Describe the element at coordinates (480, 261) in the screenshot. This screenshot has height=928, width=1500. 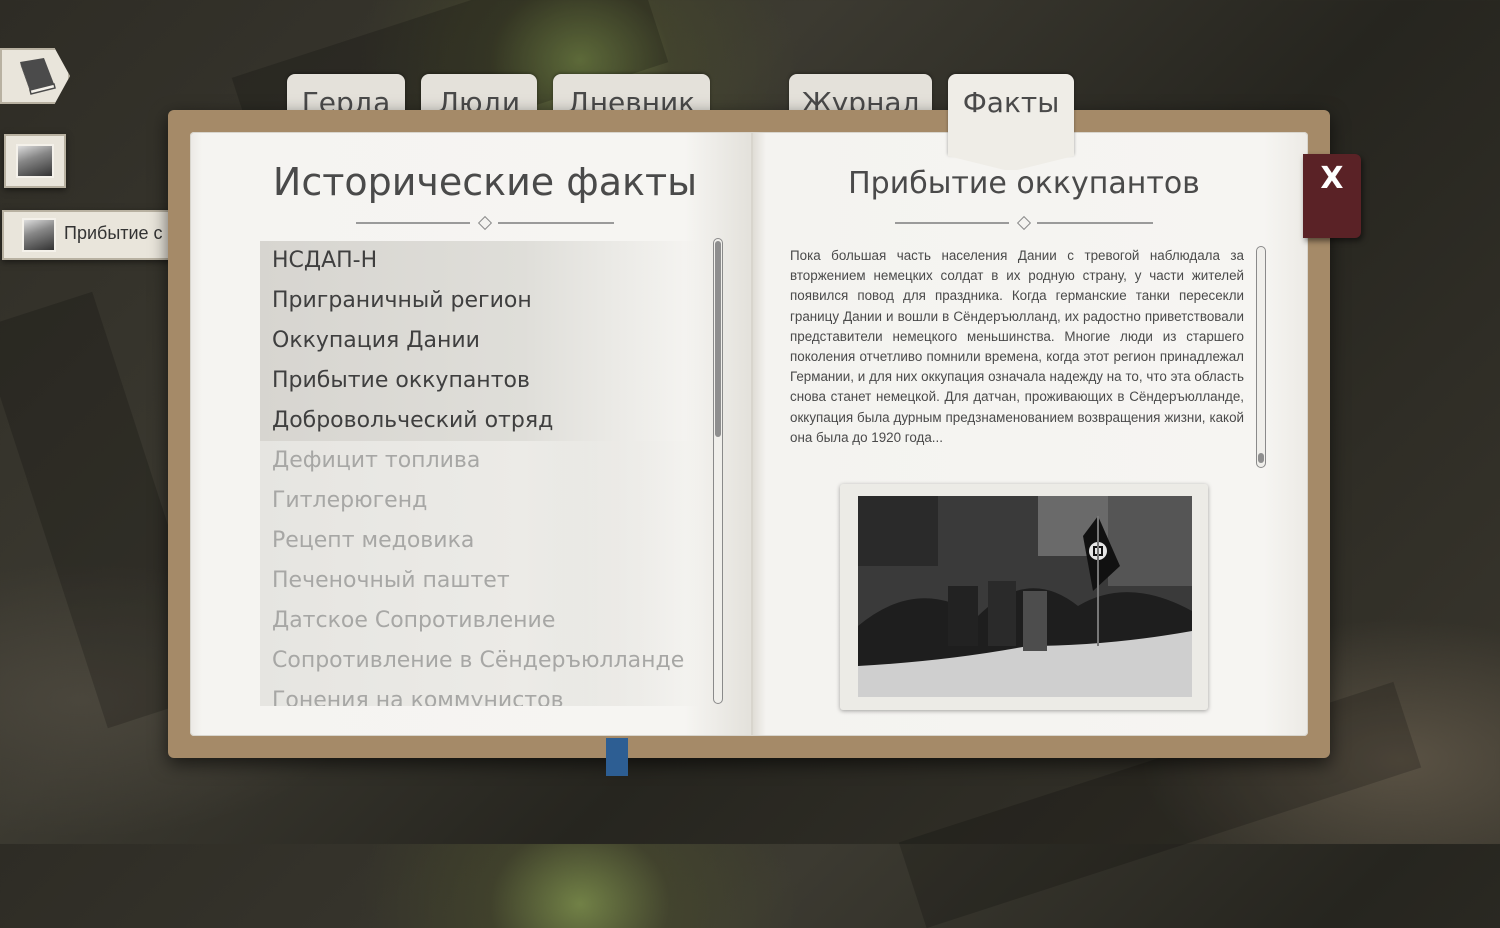
I see `list-item: НСДАП-Н` at that location.